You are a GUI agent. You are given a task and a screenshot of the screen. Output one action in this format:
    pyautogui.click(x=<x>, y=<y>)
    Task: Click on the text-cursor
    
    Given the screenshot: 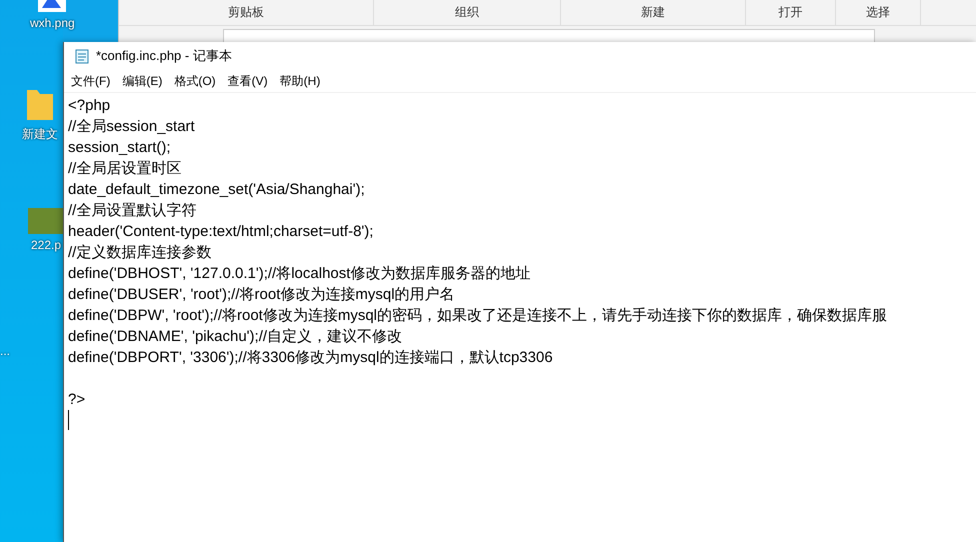 What is the action you would take?
    pyautogui.click(x=68, y=420)
    